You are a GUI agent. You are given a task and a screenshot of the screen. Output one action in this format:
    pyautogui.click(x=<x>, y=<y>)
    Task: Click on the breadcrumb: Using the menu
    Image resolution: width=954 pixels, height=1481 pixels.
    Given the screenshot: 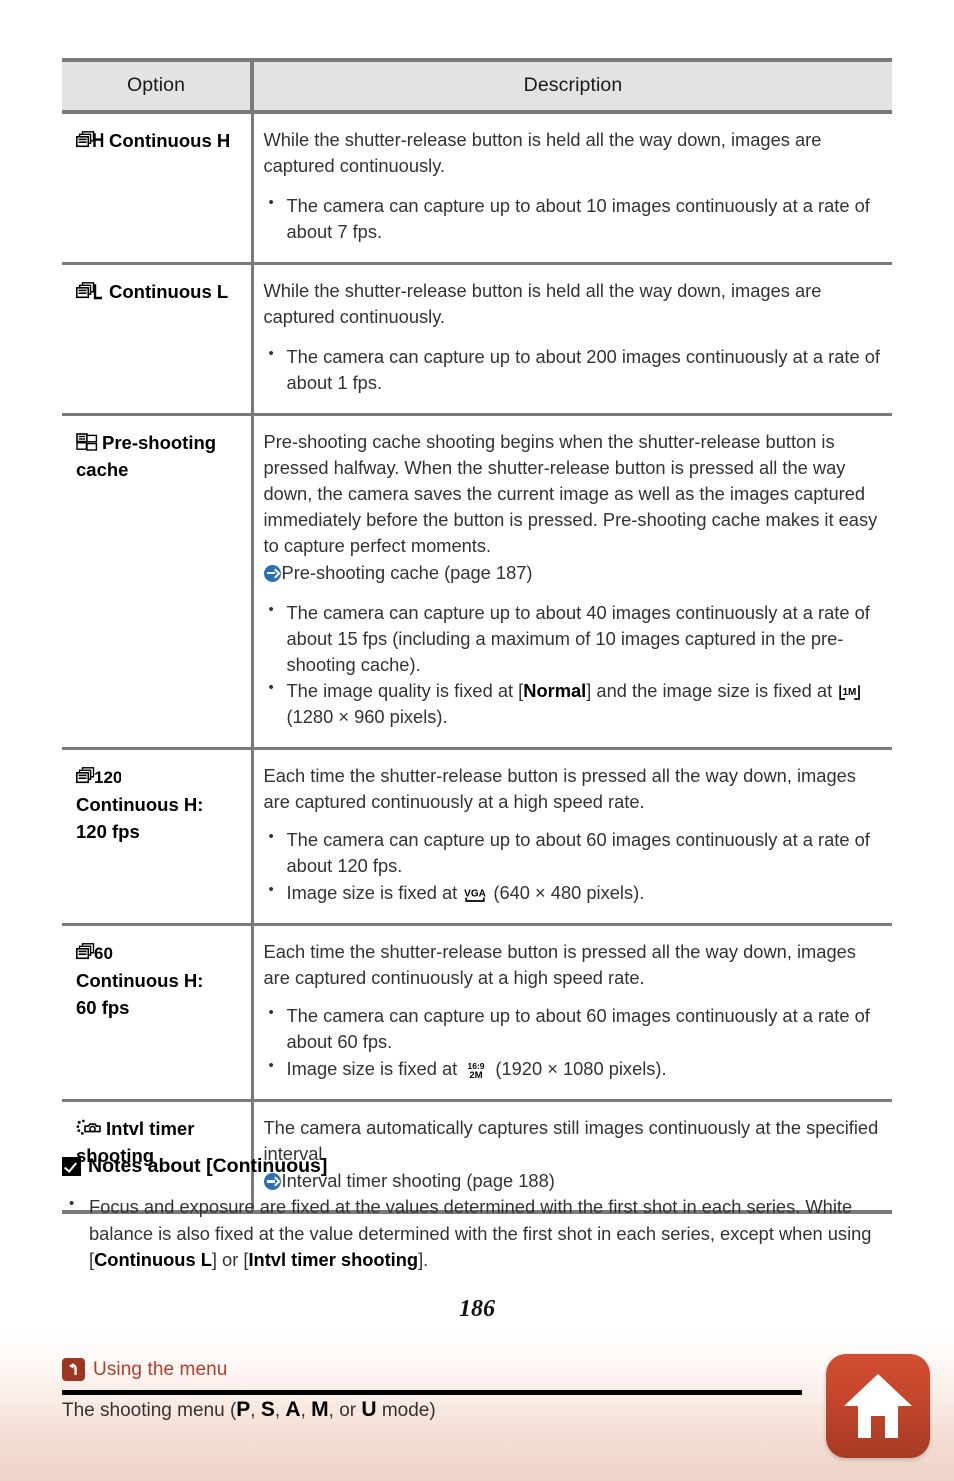 What is the action you would take?
    pyautogui.click(x=144, y=1369)
    